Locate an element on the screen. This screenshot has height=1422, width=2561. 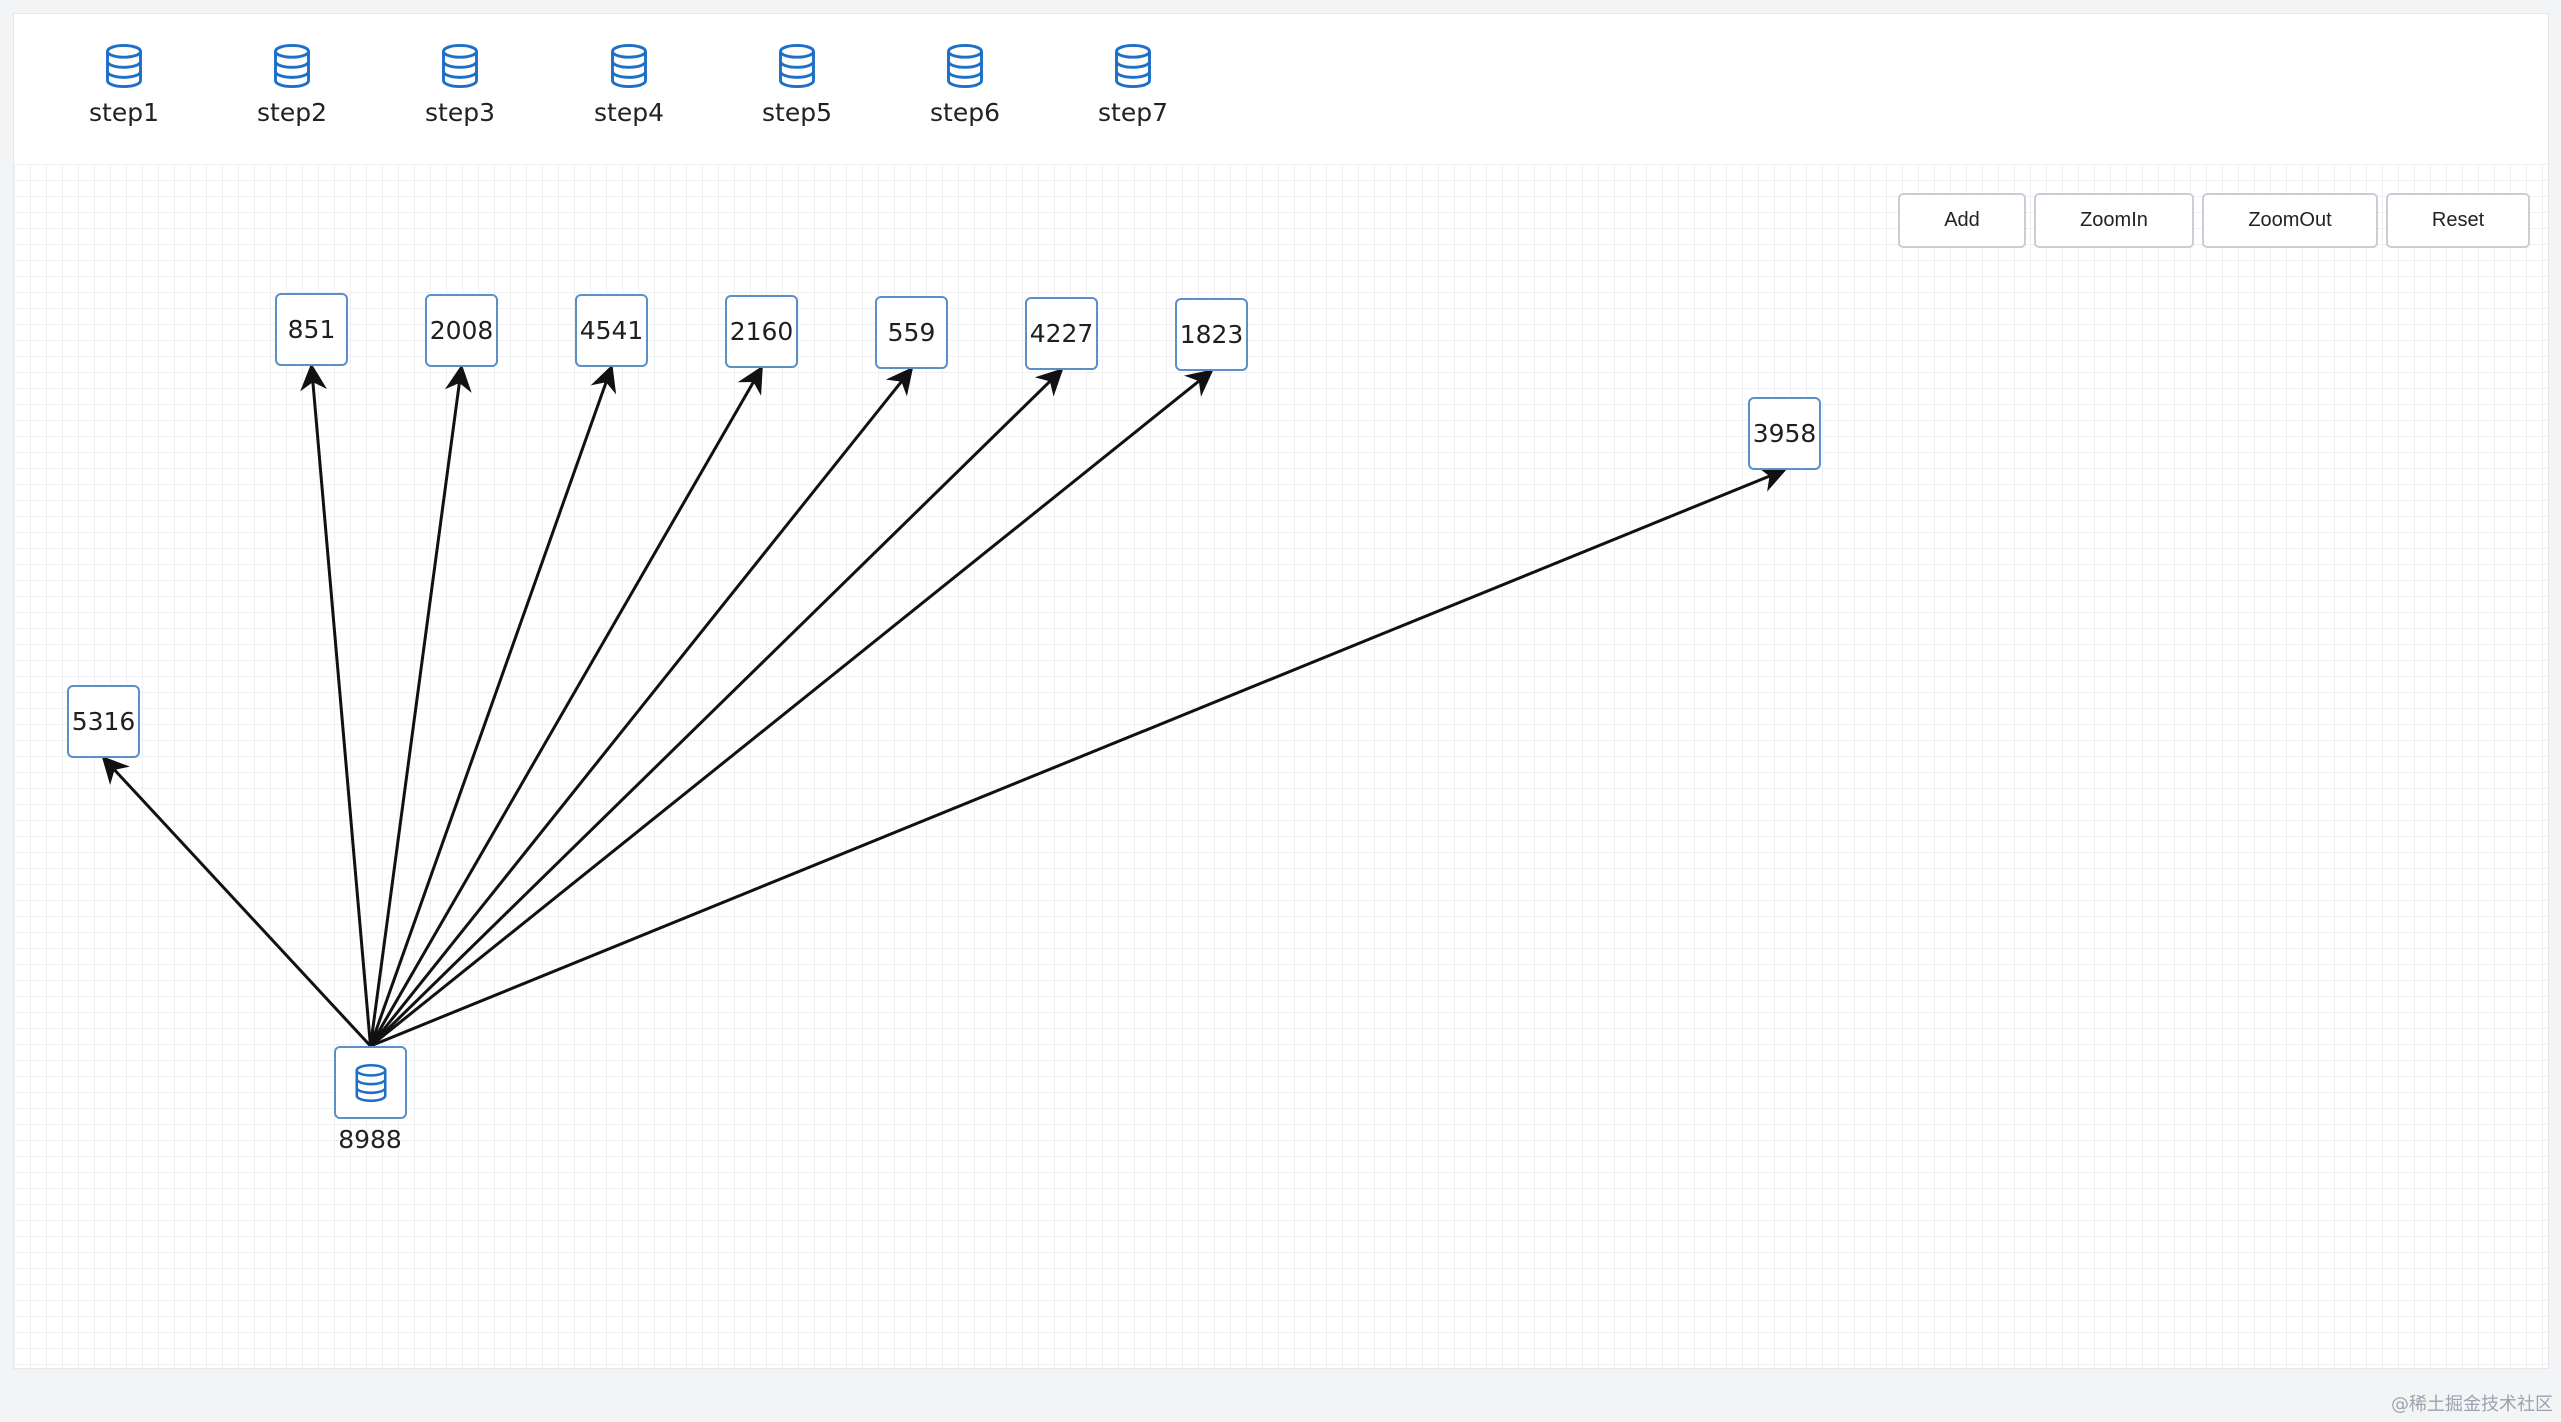
graph-node: 559 is located at coordinates (911, 332).